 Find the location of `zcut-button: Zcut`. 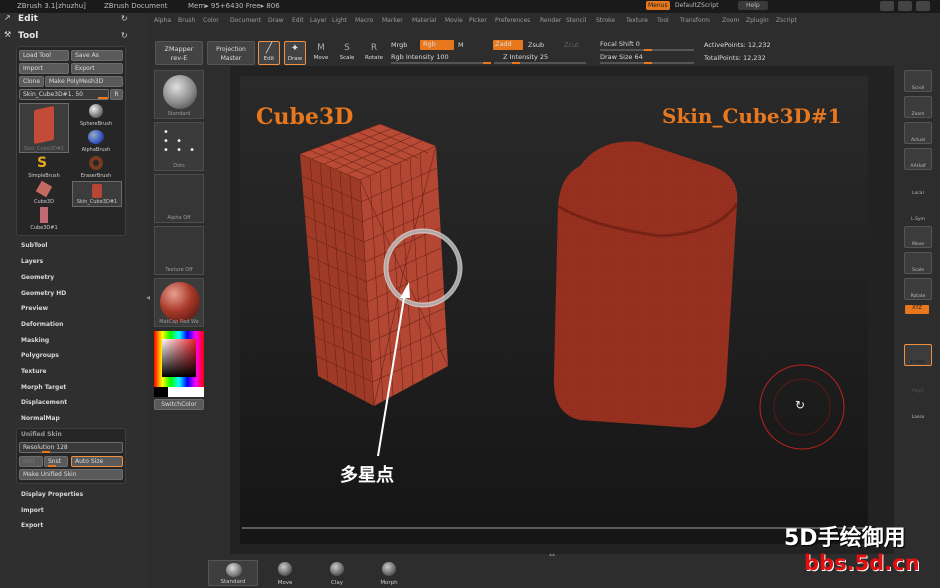

zcut-button: Zcut is located at coordinates (571, 45).